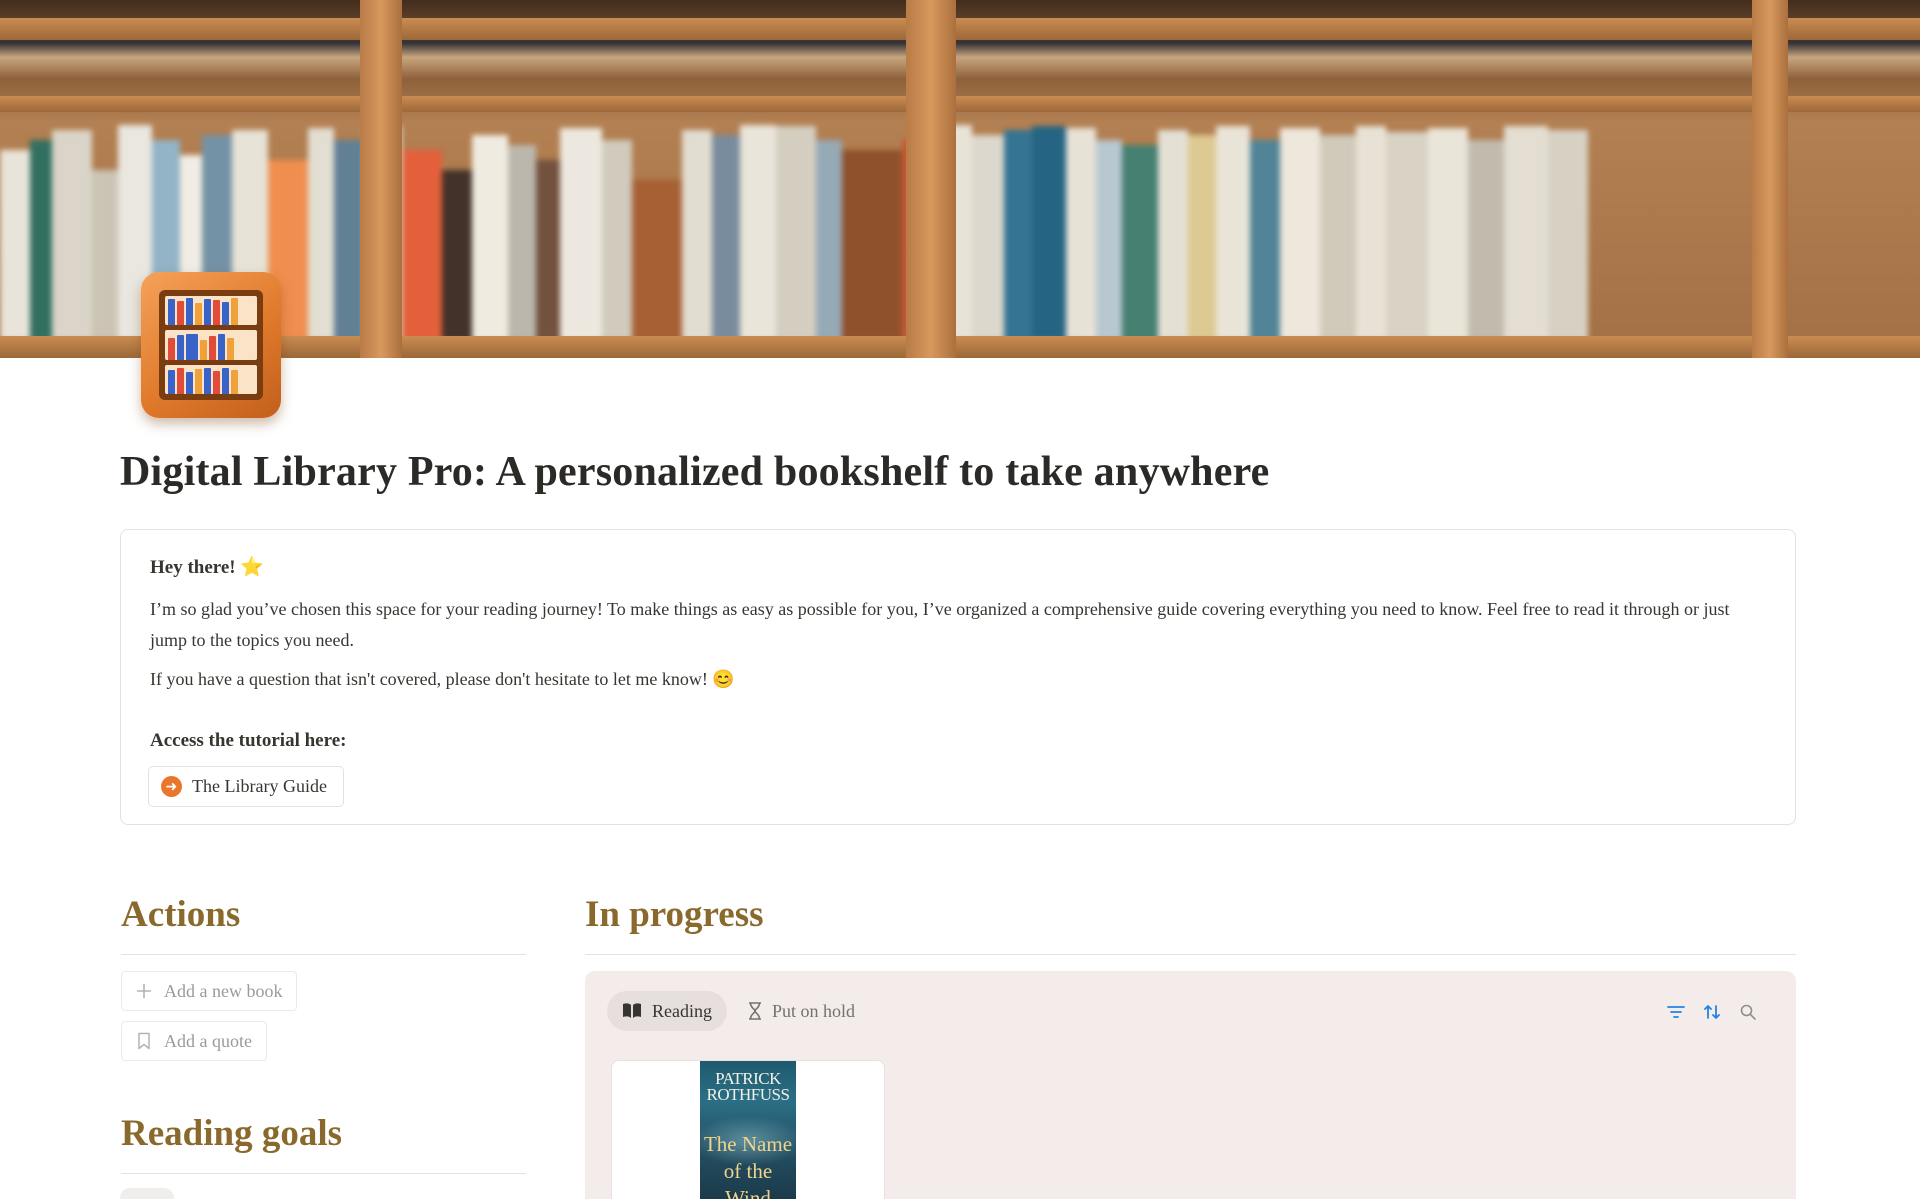 The width and height of the screenshot is (1920, 1199). I want to click on sort-icon, so click(1712, 1012).